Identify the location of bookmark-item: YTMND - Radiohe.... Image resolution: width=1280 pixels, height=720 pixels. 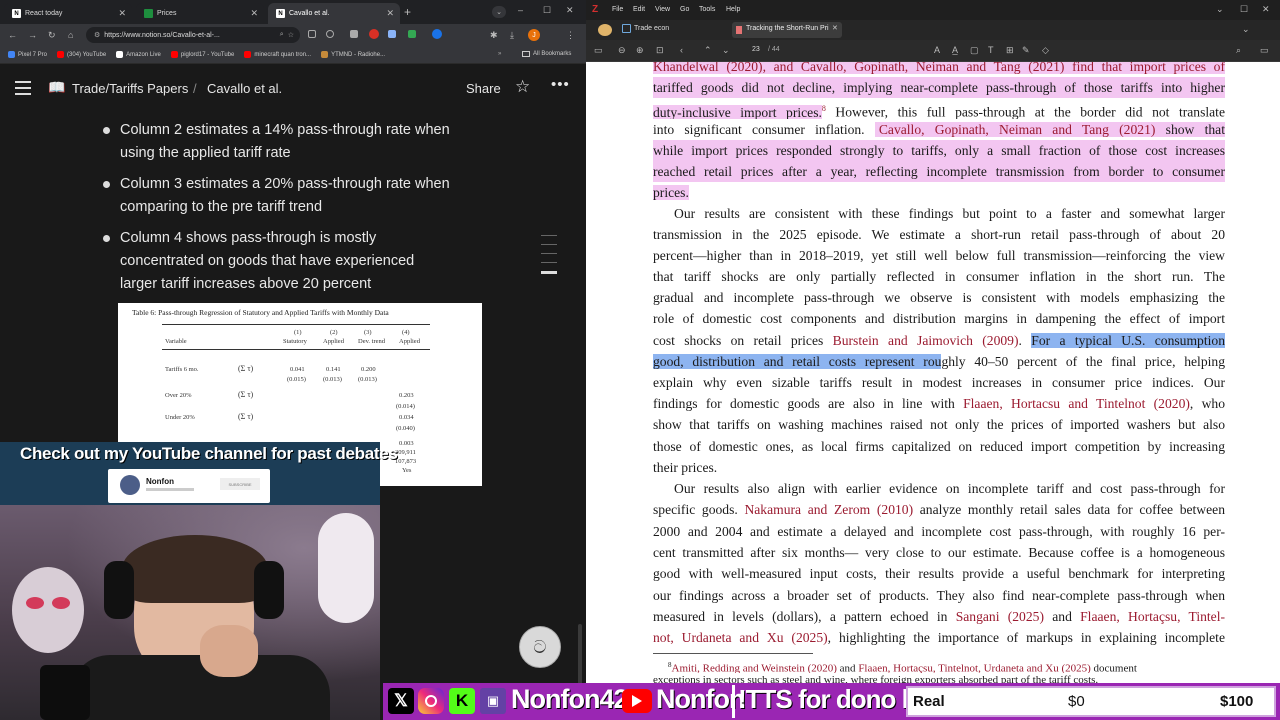
(353, 54).